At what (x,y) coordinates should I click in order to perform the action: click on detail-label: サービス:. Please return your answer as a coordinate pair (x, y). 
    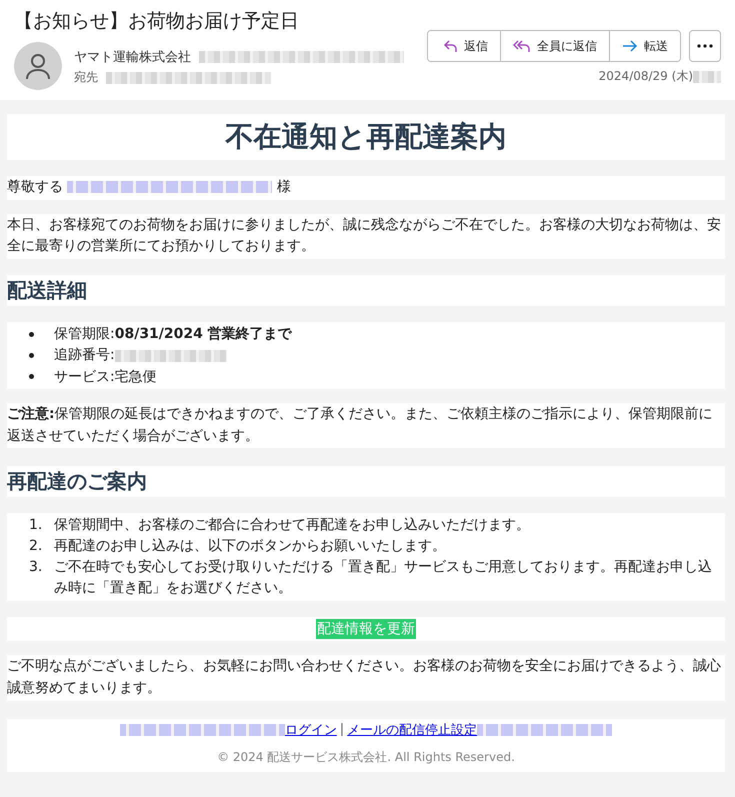
    Looking at the image, I should click on (84, 377).